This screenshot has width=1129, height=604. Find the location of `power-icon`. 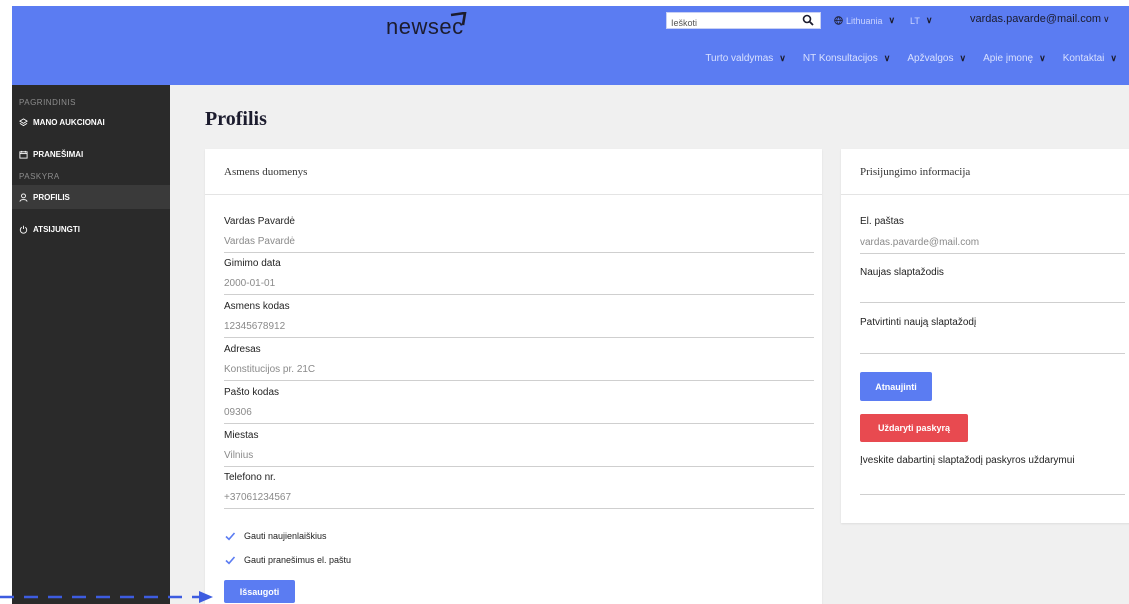

power-icon is located at coordinates (23, 229).